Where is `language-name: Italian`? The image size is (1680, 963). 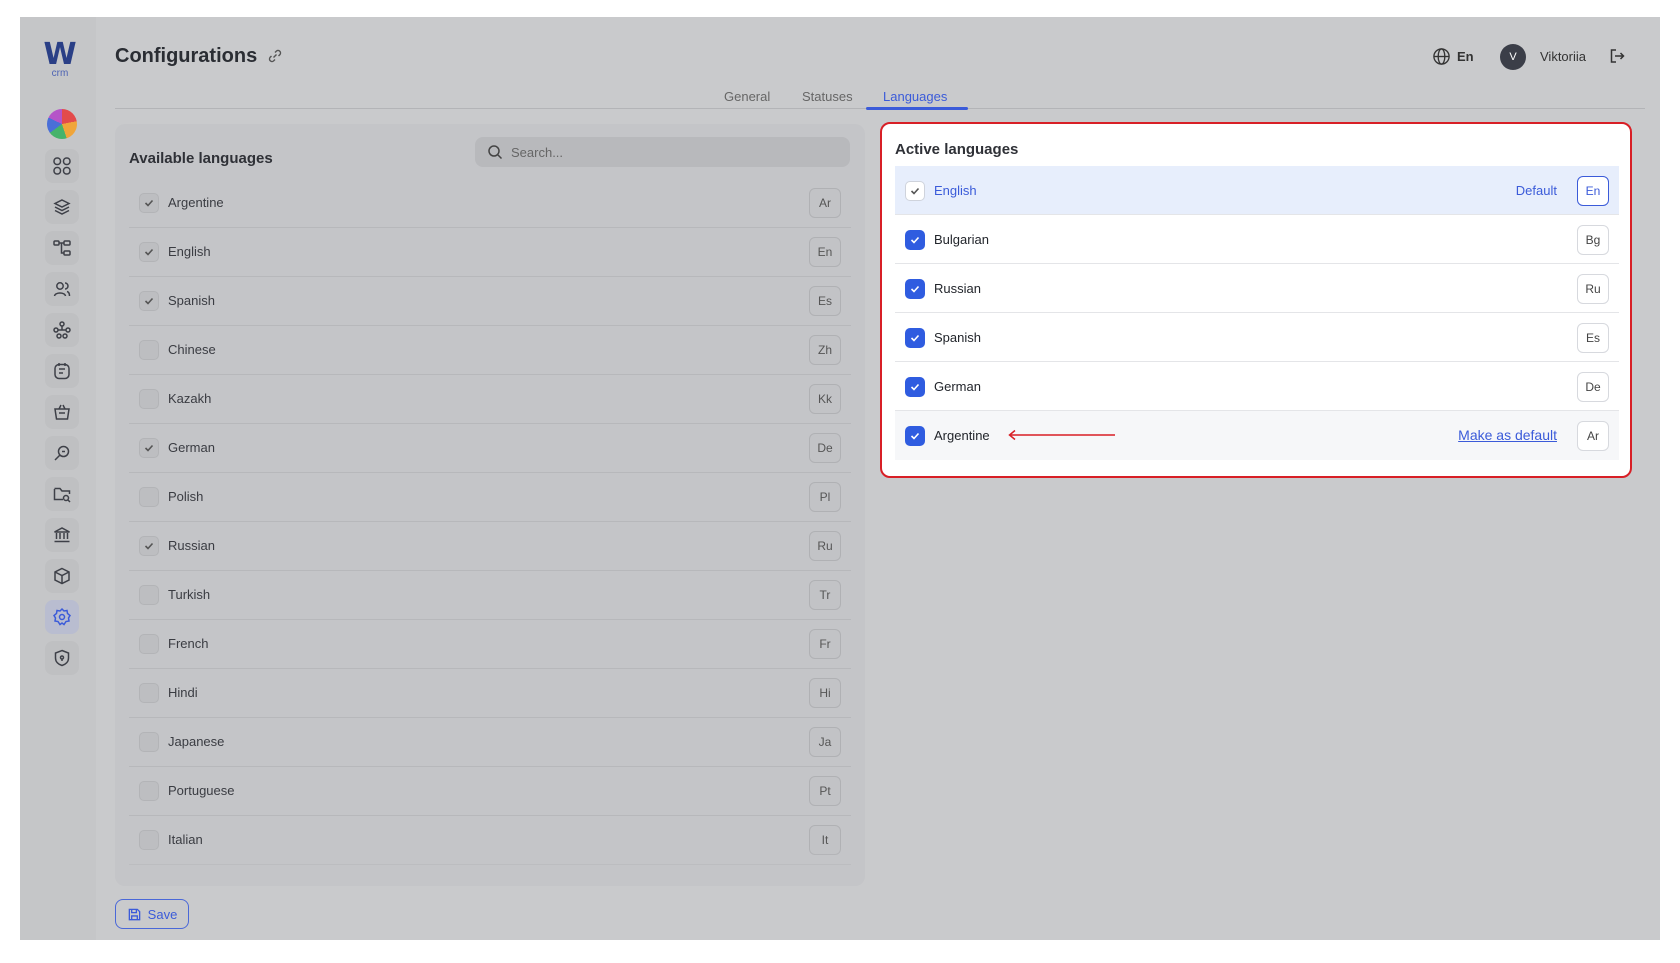
language-name: Italian is located at coordinates (185, 839).